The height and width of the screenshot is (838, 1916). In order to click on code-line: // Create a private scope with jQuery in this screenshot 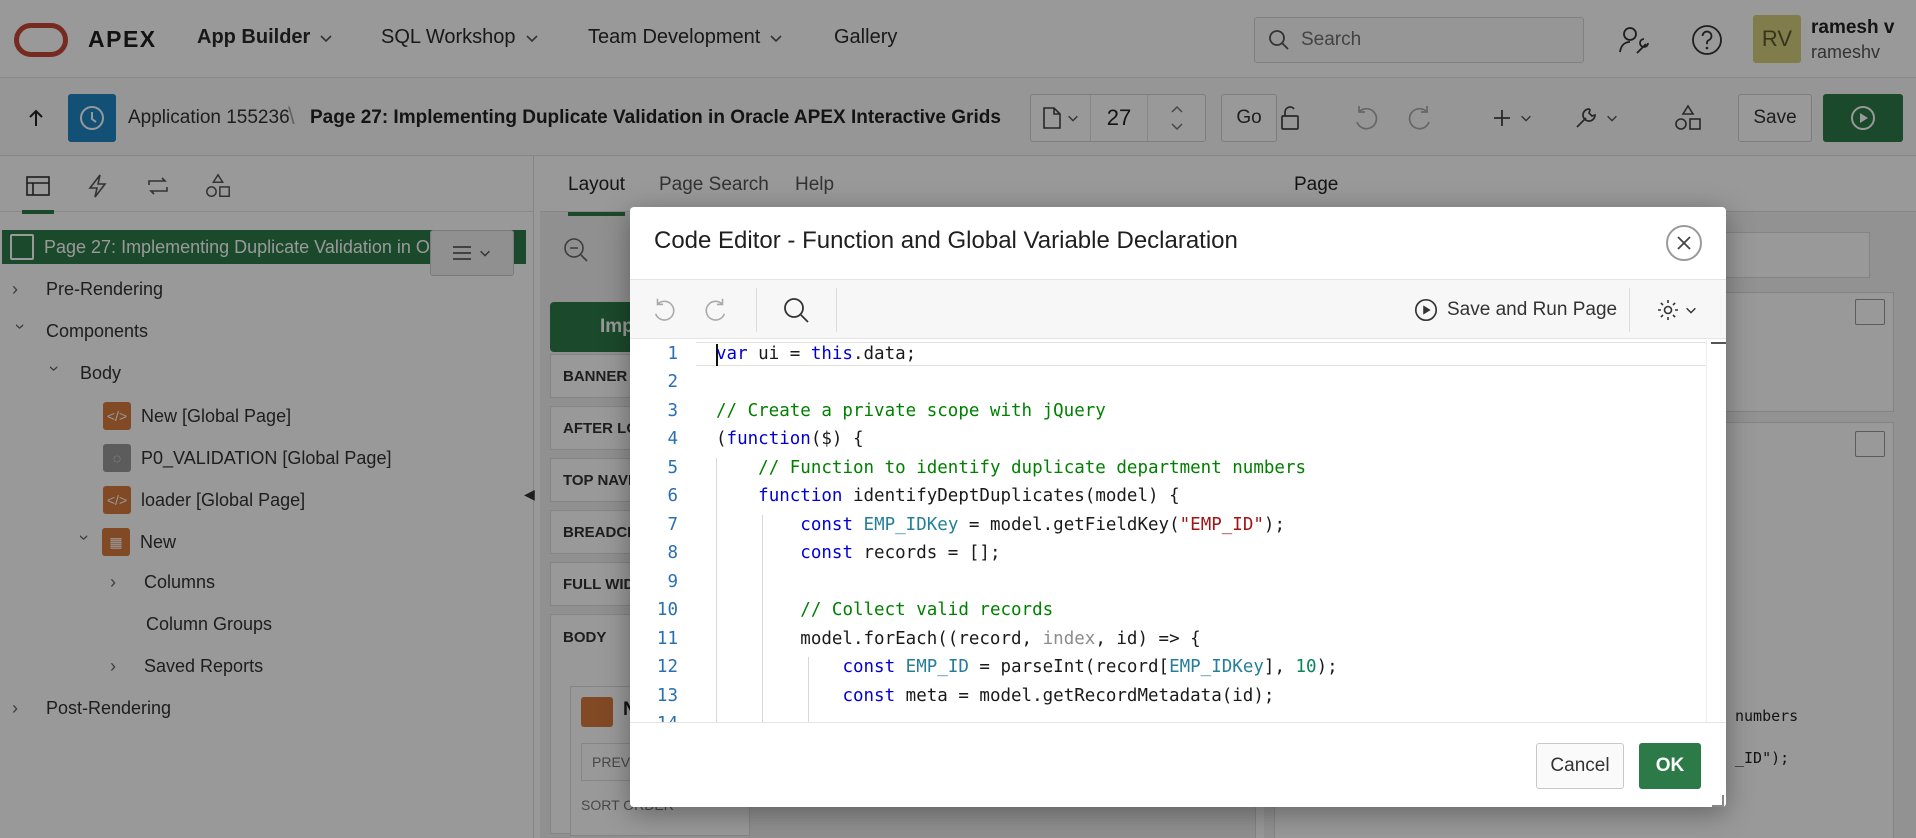, I will do `click(911, 411)`.